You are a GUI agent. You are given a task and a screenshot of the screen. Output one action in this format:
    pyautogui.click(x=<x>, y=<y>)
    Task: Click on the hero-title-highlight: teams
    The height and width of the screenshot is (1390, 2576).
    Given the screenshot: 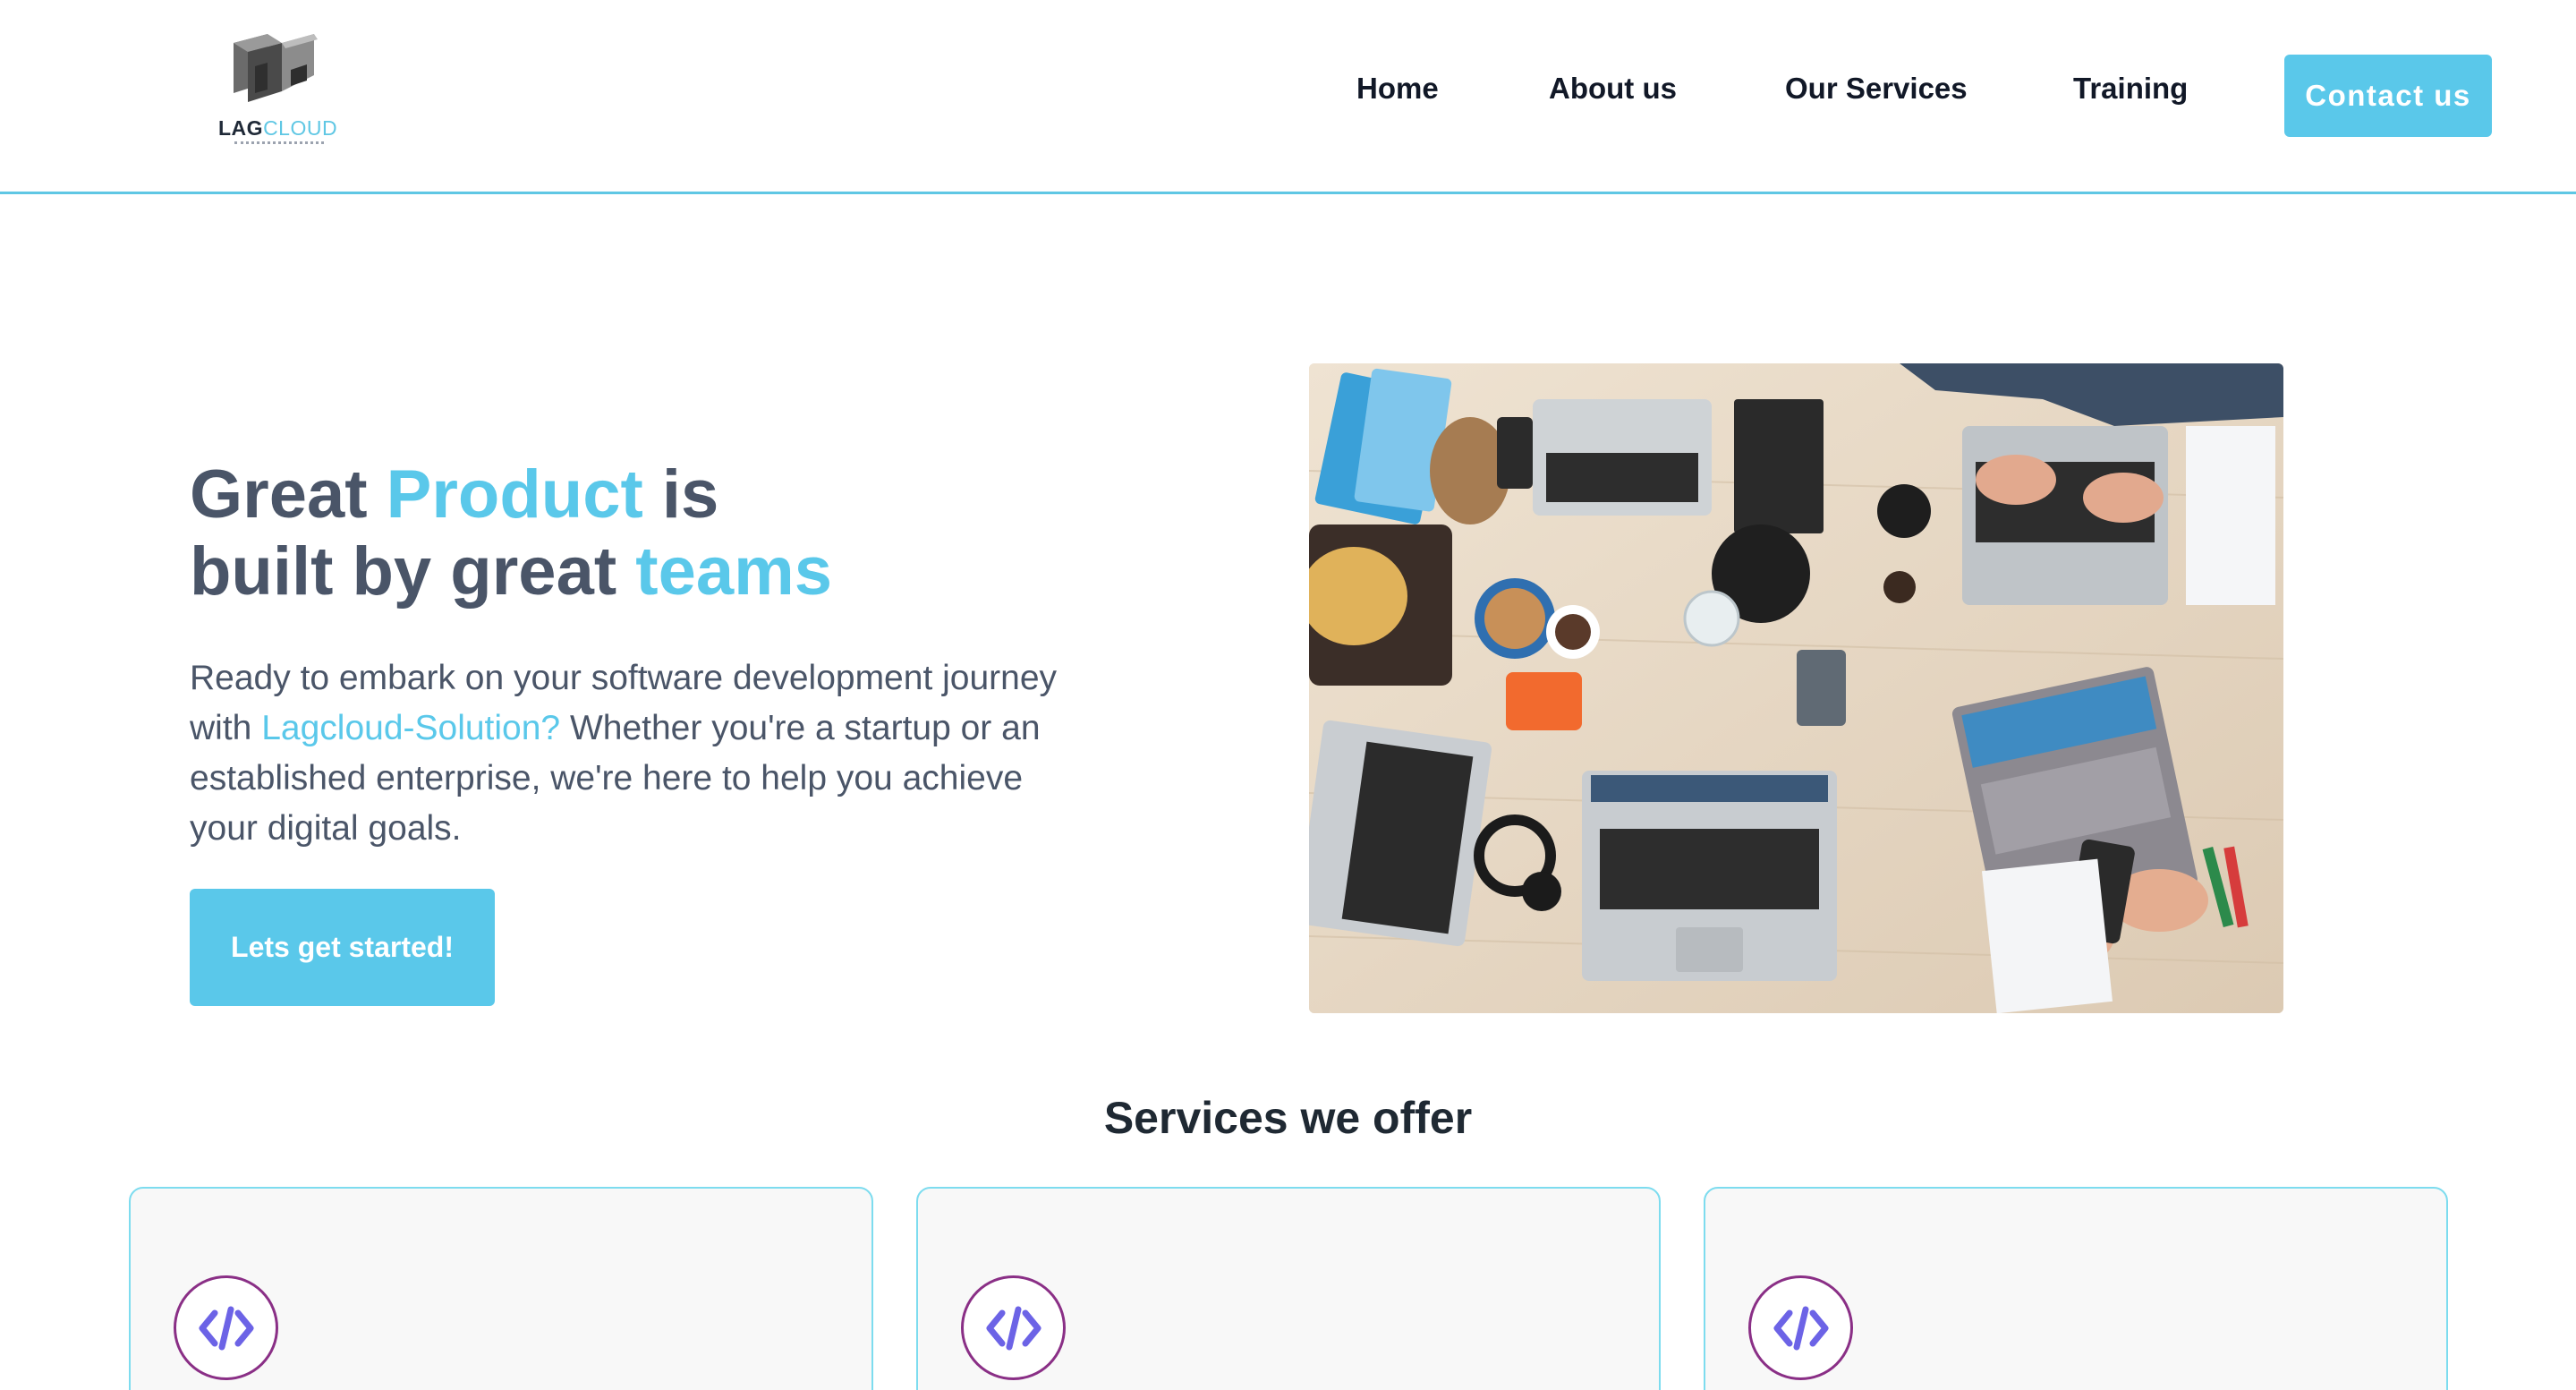 What is the action you would take?
    pyautogui.click(x=733, y=571)
    